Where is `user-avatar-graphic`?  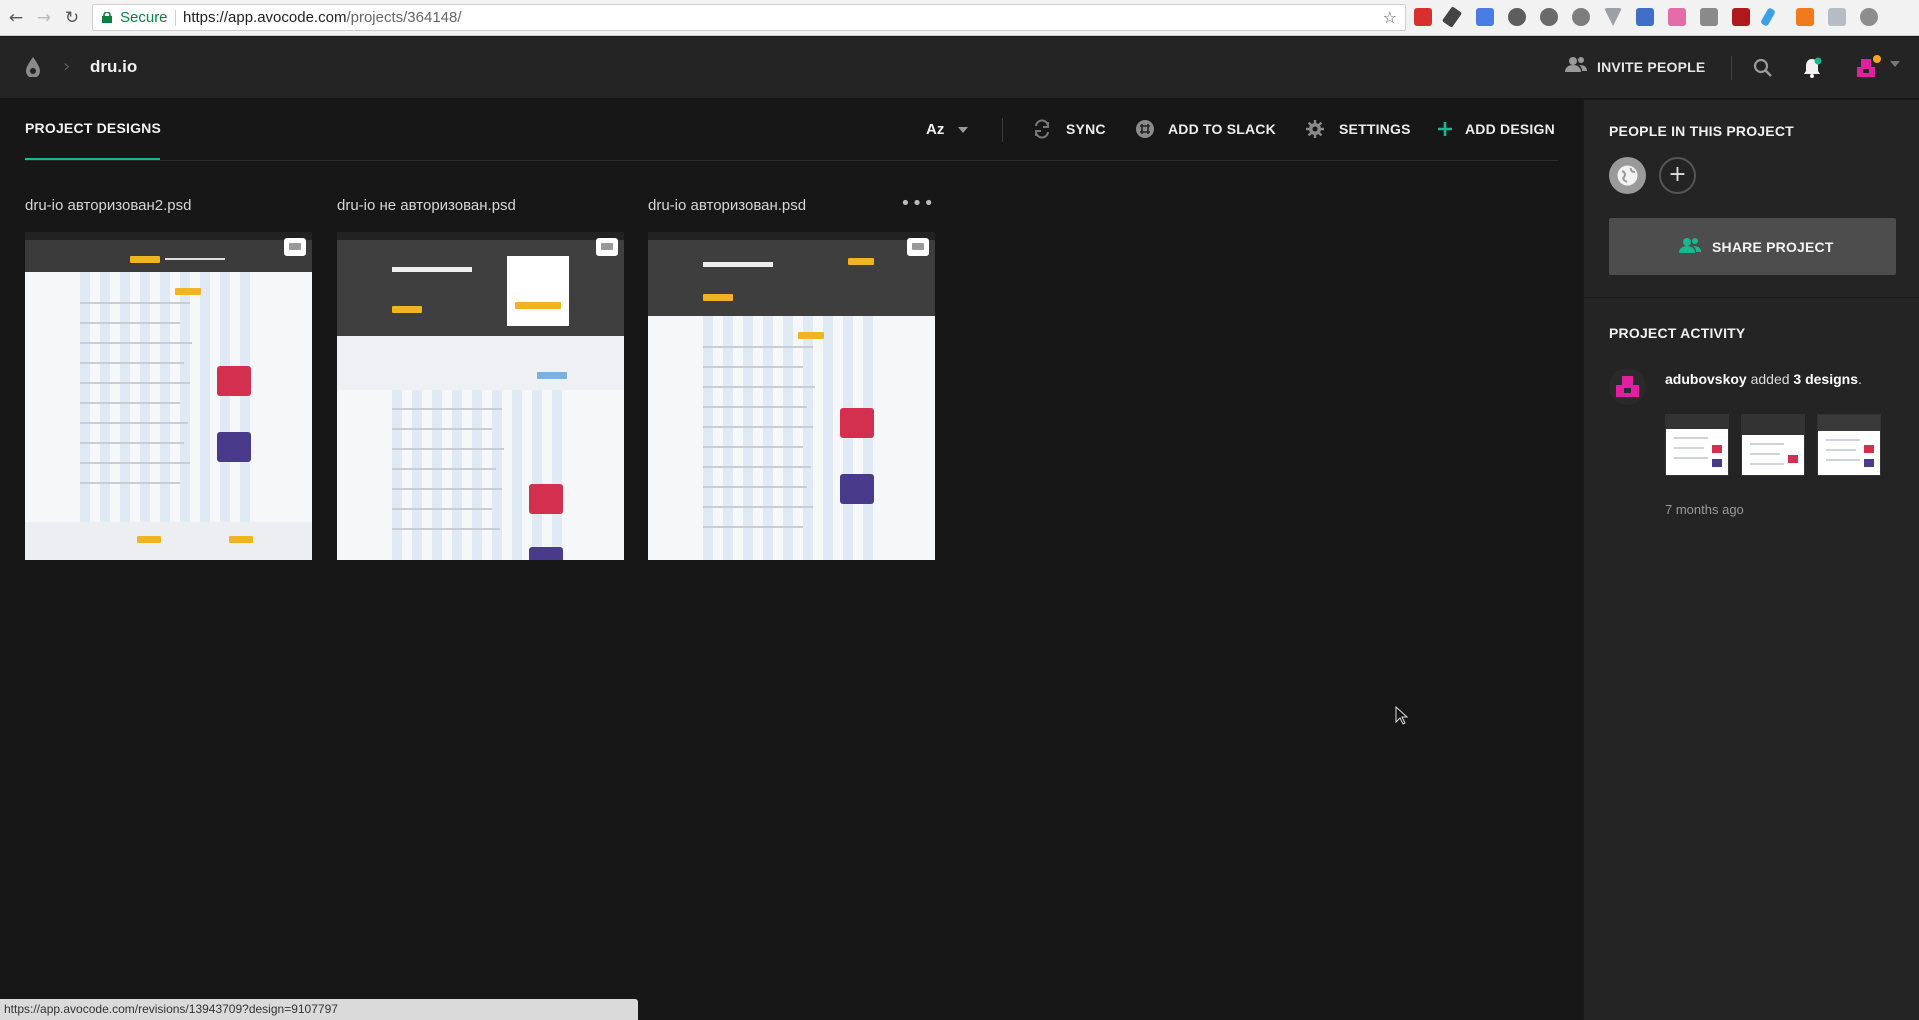
user-avatar-graphic is located at coordinates (1627, 386).